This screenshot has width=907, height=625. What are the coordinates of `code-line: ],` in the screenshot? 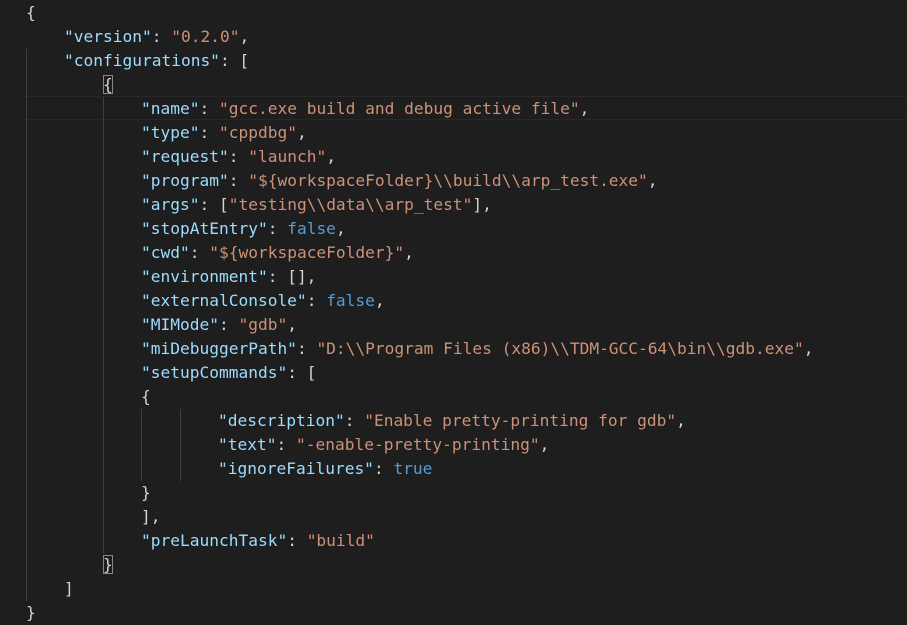 It's located at (453, 517).